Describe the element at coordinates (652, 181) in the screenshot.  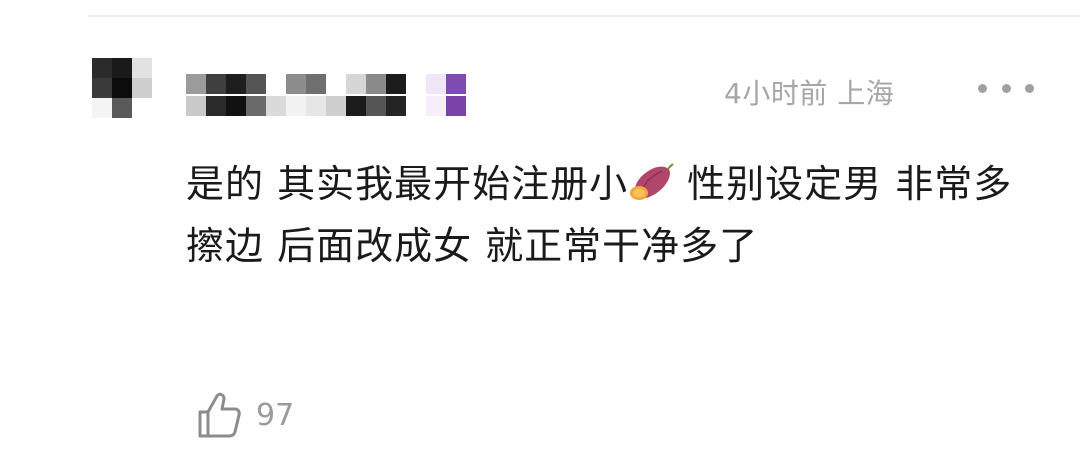
I see `sweet-potato-icon` at that location.